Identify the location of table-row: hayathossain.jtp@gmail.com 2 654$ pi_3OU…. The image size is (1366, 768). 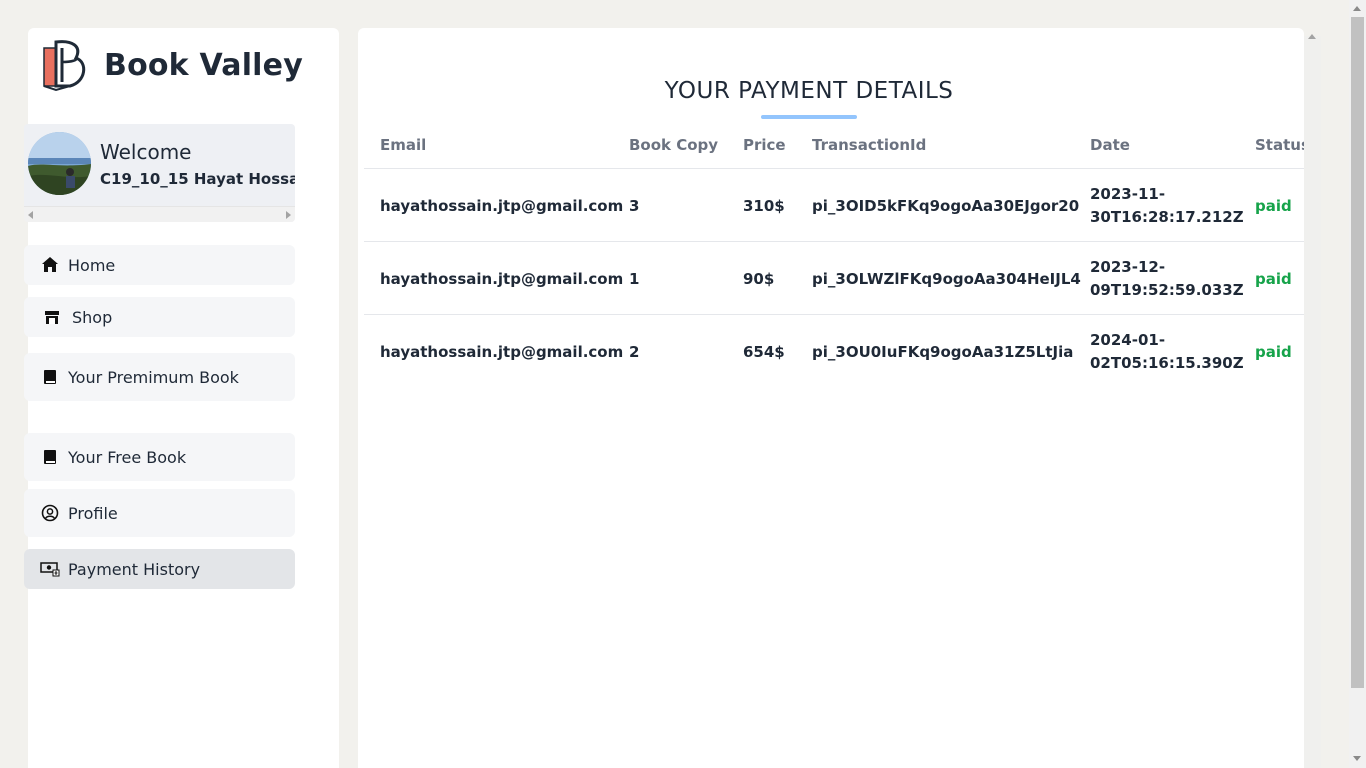
(834, 350).